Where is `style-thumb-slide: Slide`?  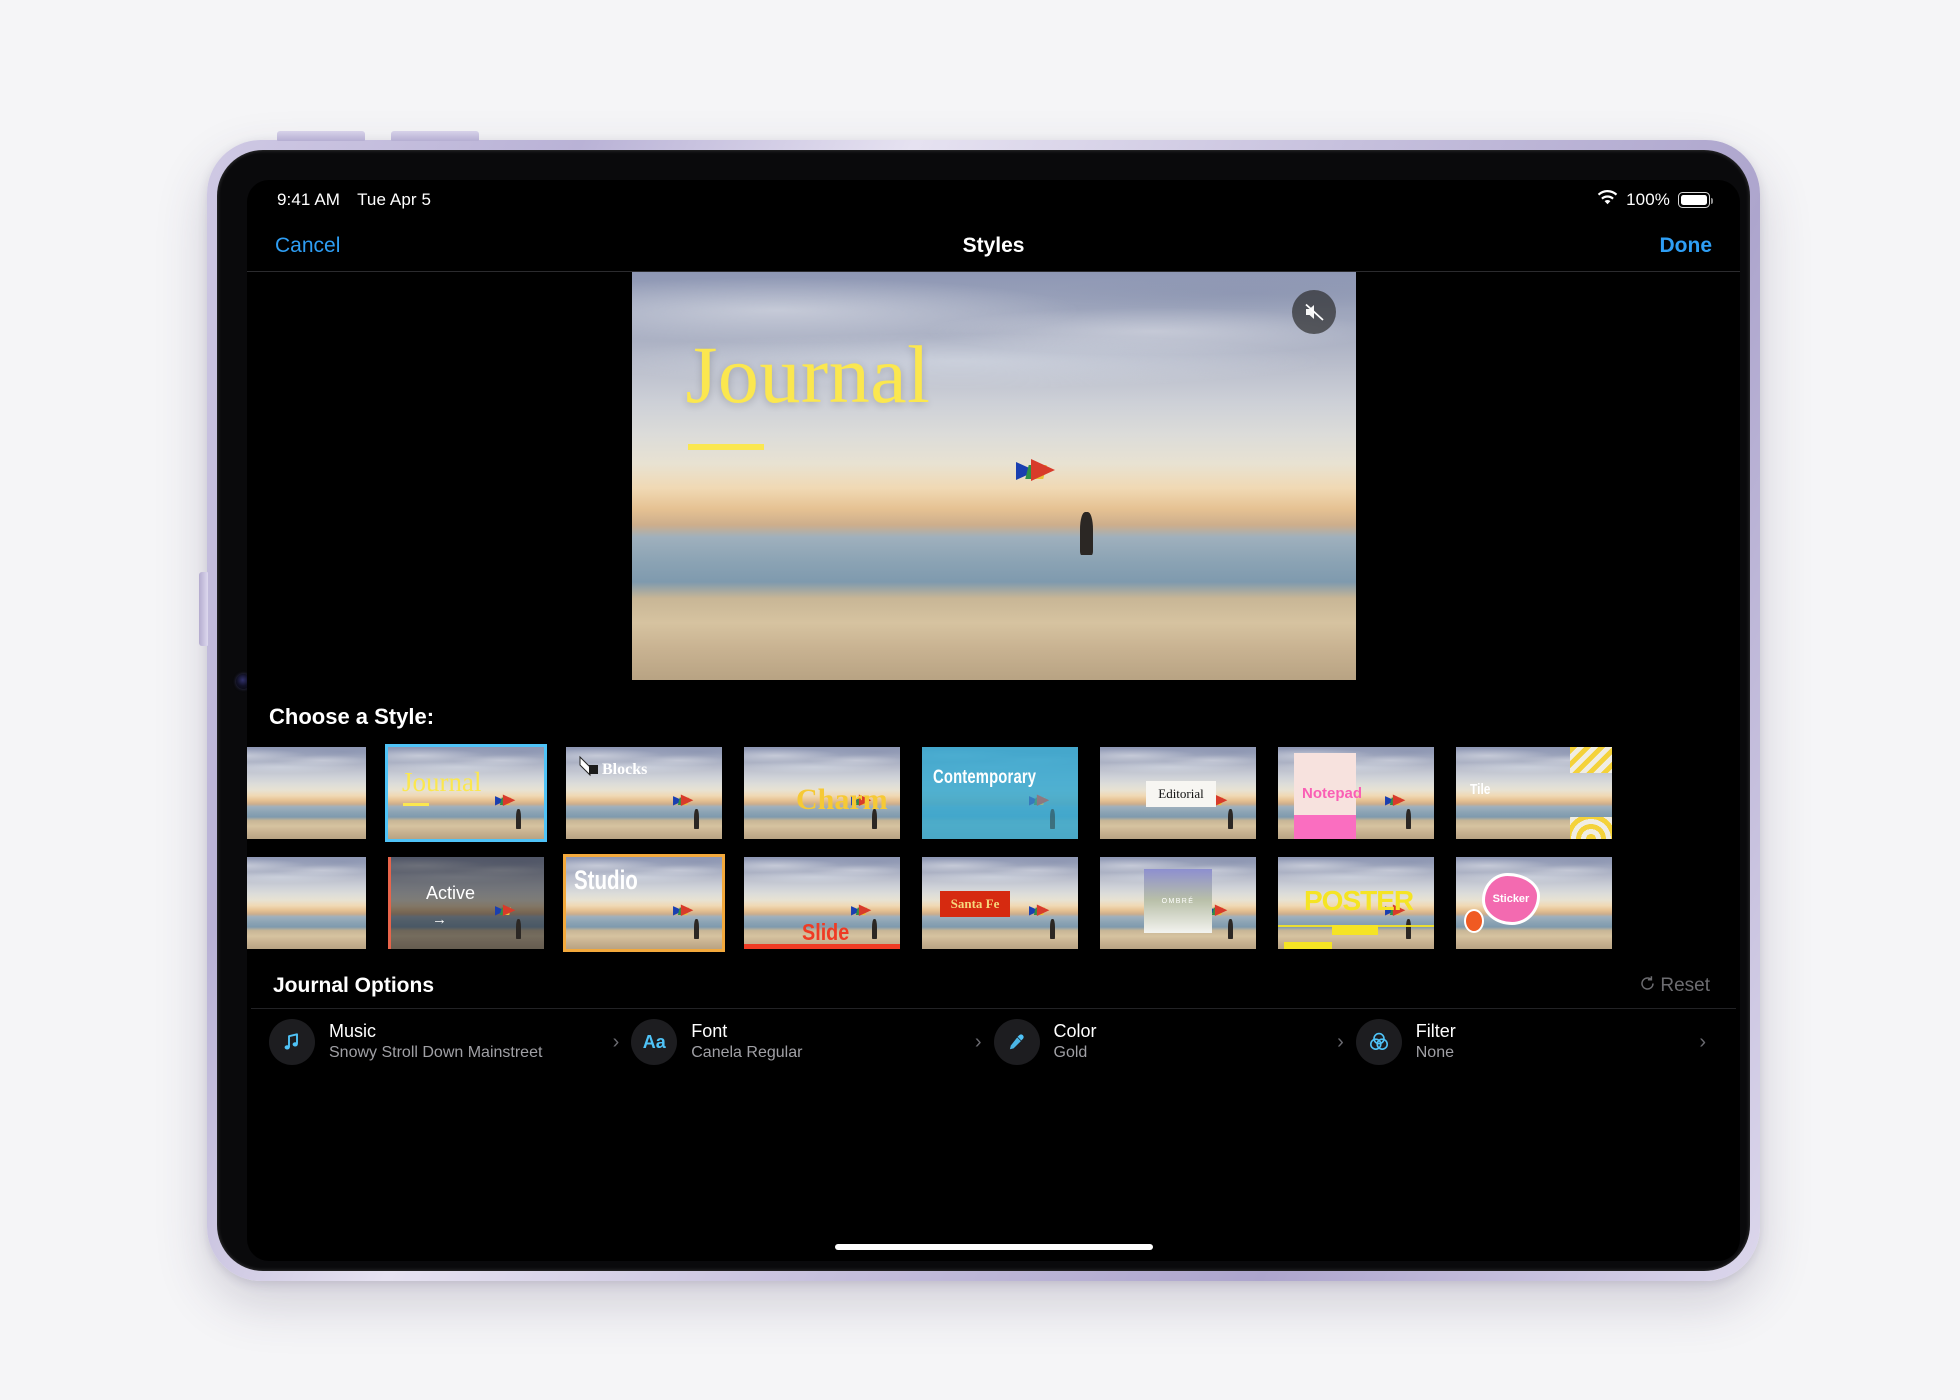 style-thumb-slide: Slide is located at coordinates (822, 903).